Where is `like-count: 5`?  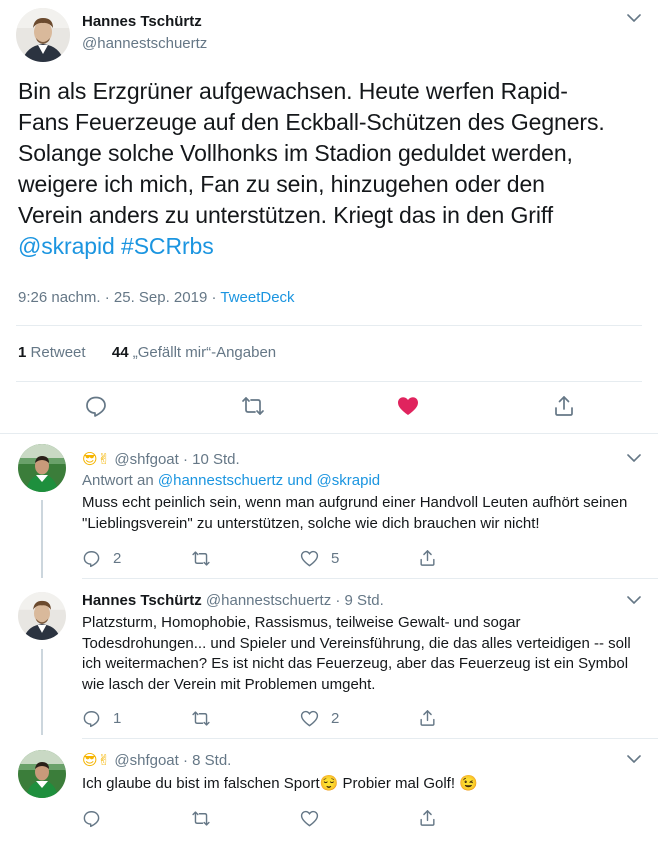
like-count: 5 is located at coordinates (335, 558).